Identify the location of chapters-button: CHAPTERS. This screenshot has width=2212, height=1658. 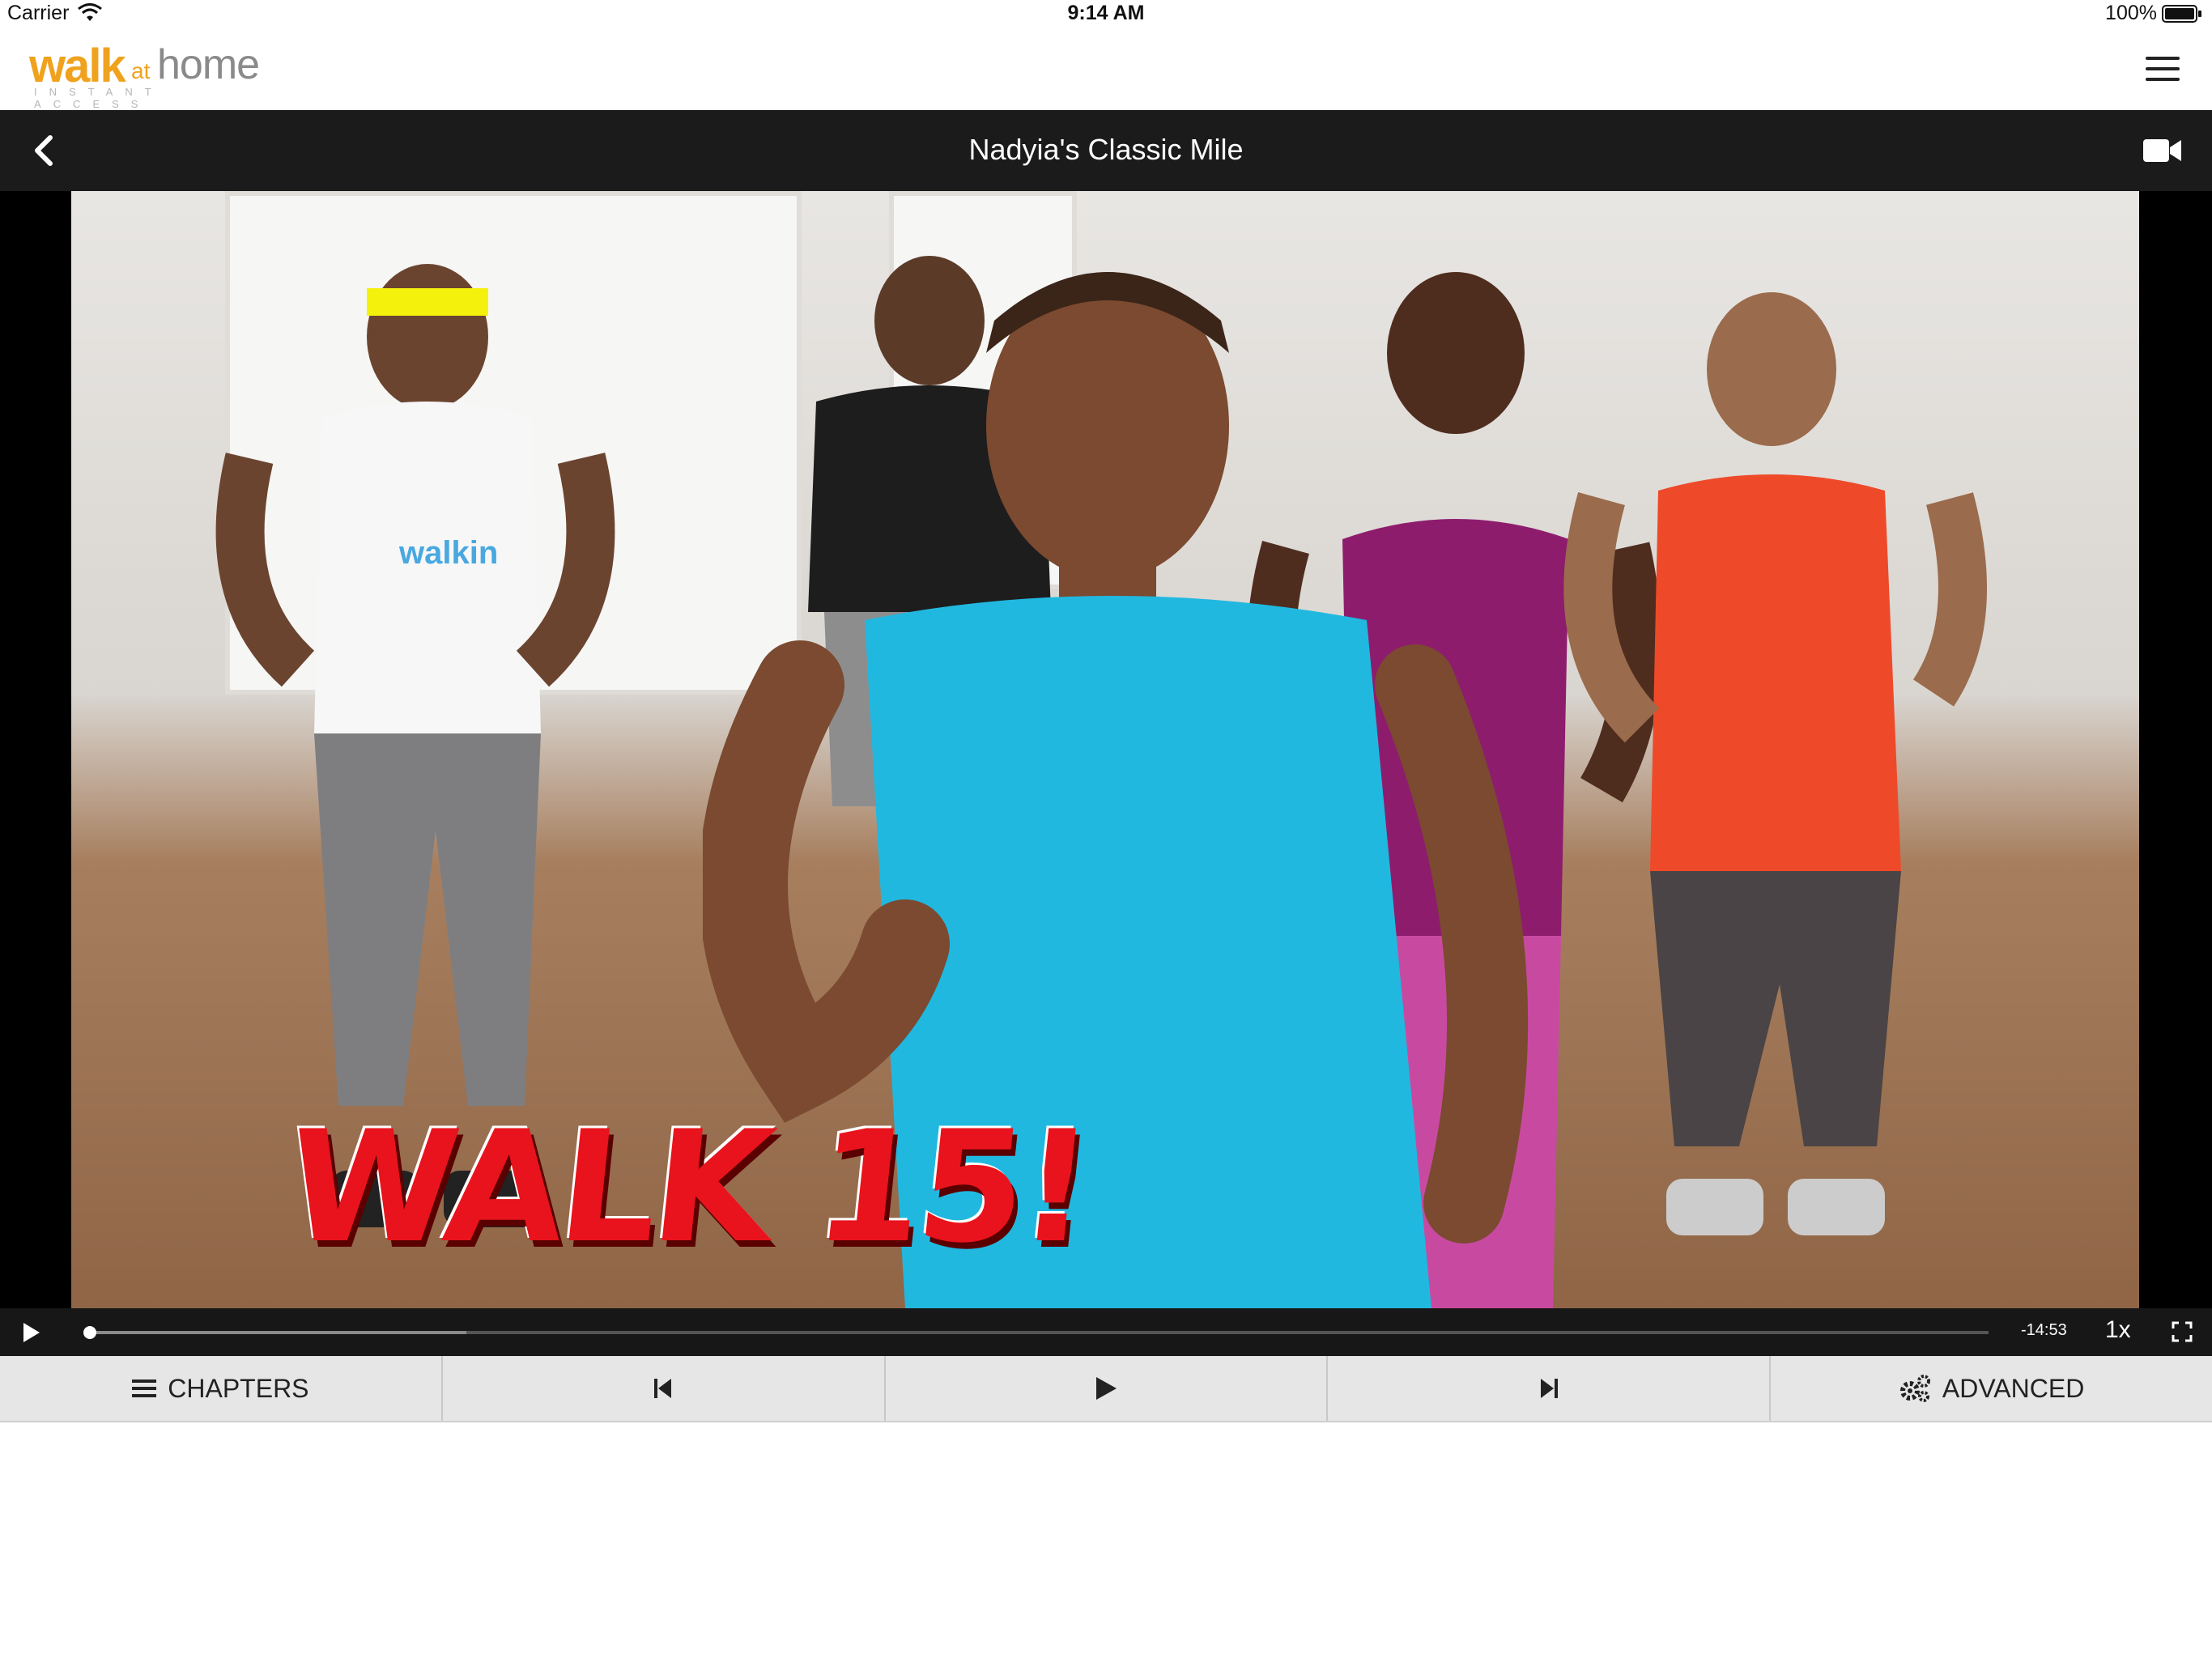
(221, 1388).